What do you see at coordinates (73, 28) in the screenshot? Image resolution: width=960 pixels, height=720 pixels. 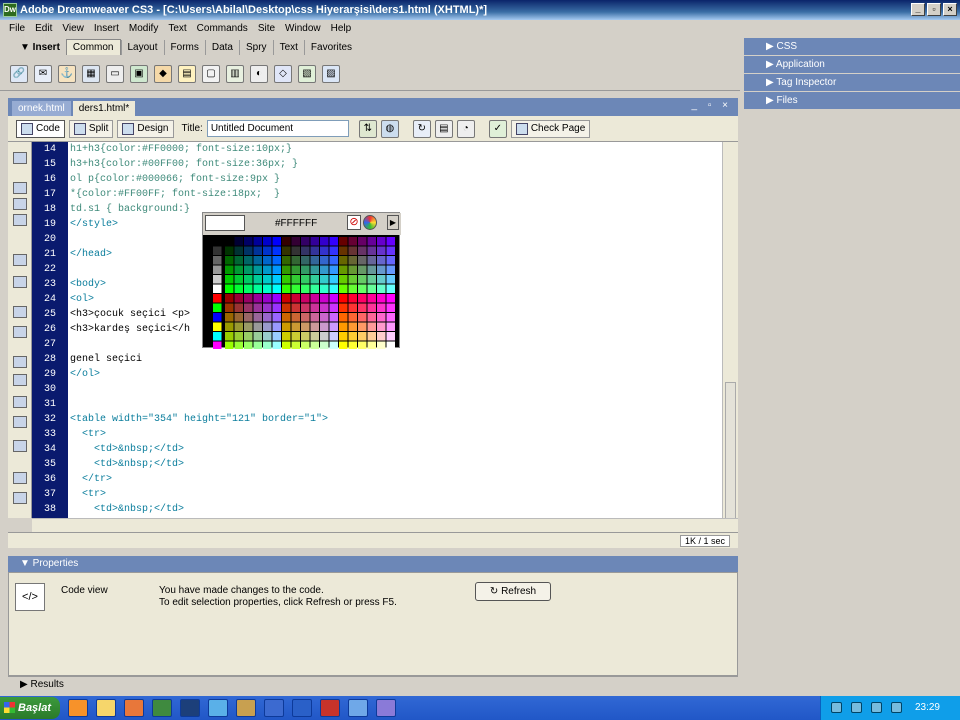 I see `menu-view: View` at bounding box center [73, 28].